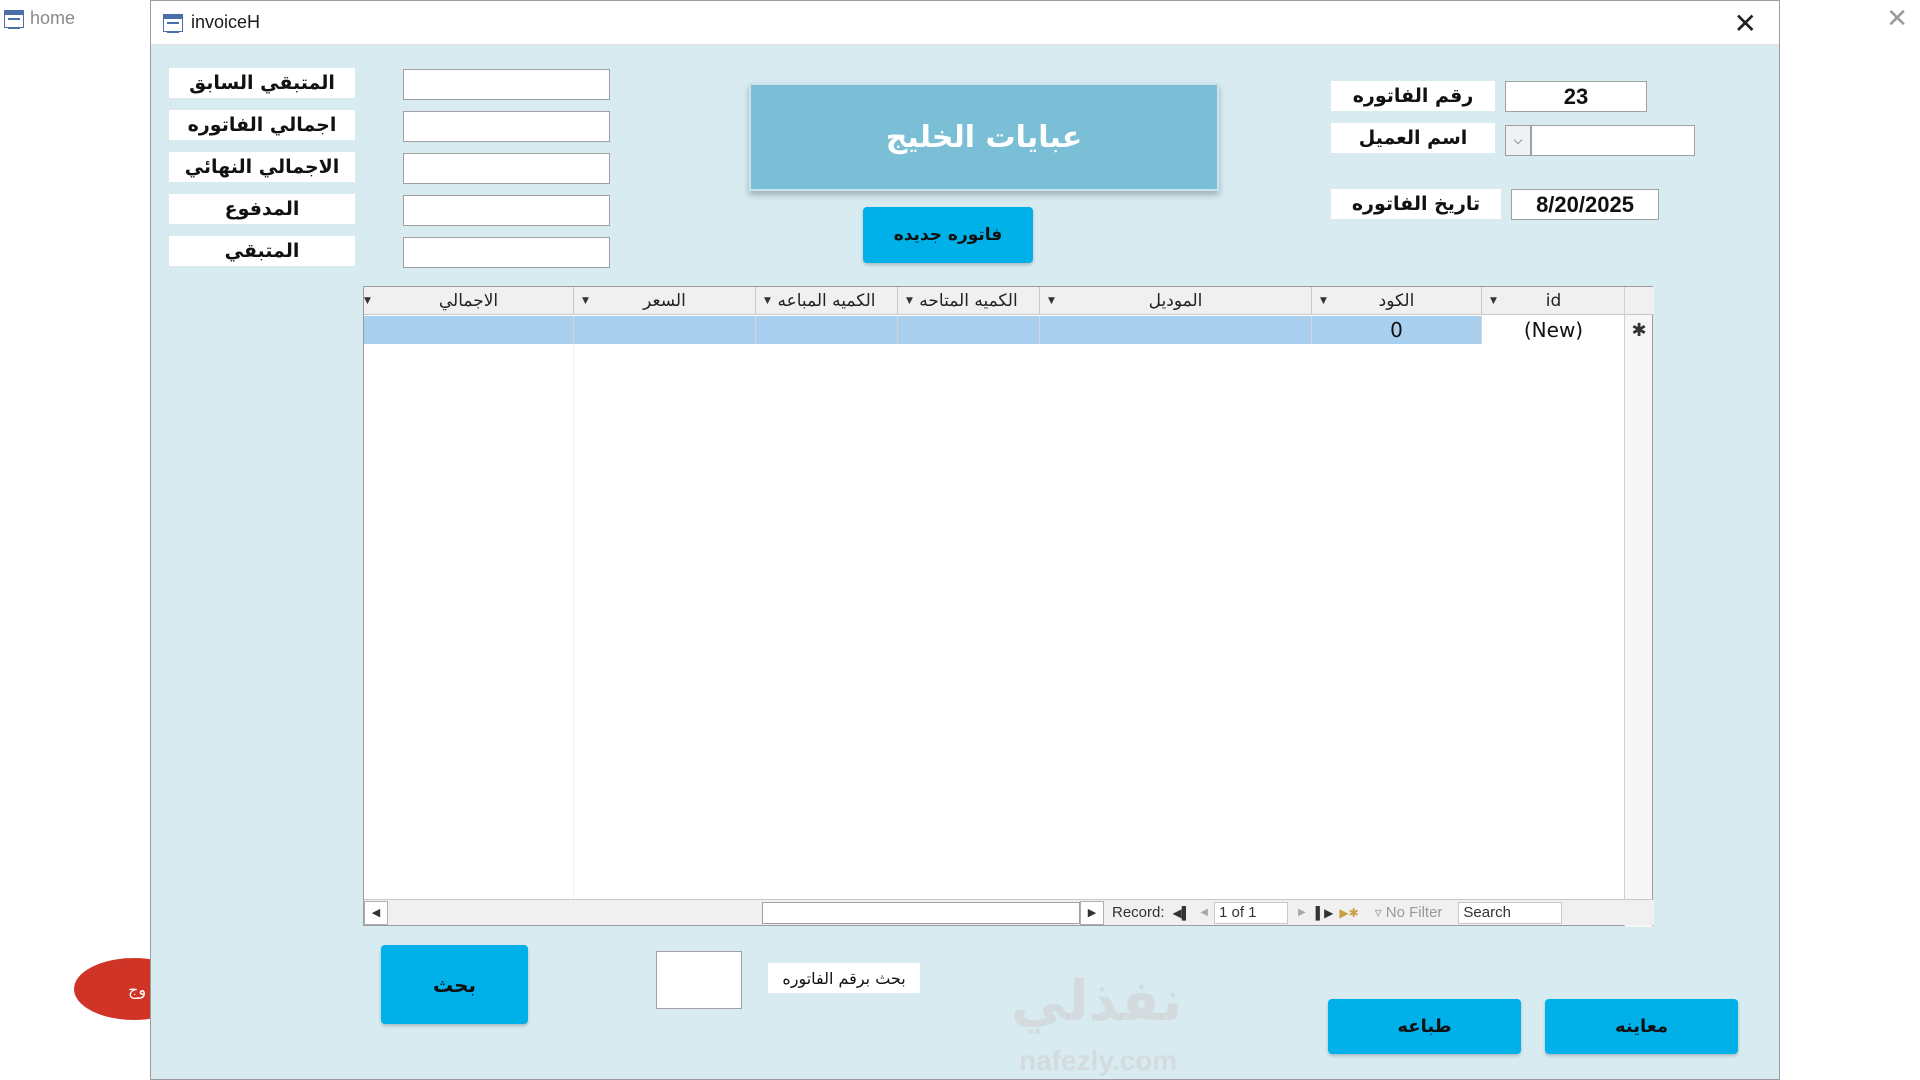 The height and width of the screenshot is (1080, 1920). I want to click on new-record-marker-icon: ✱, so click(1639, 330).